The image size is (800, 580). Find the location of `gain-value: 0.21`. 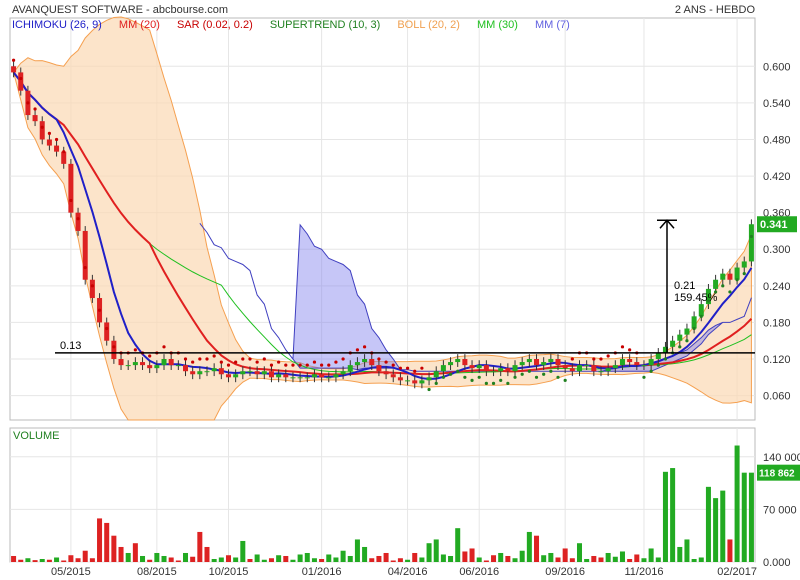

gain-value: 0.21 is located at coordinates (684, 286).